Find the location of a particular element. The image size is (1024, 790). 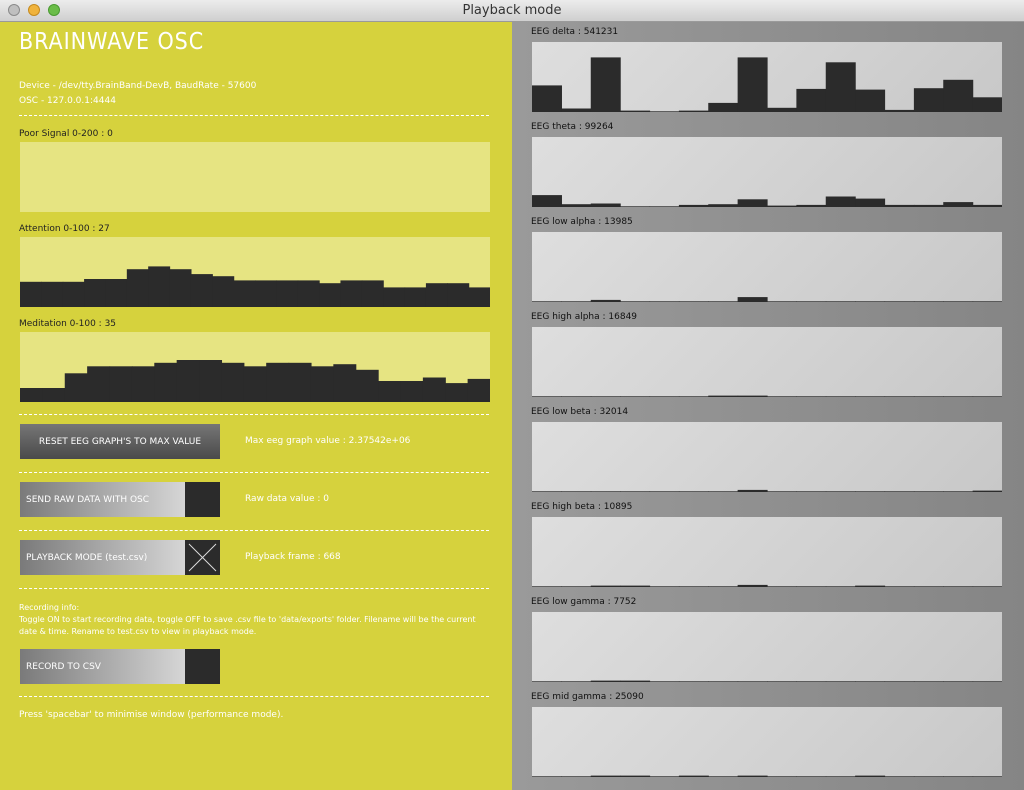

meditation-label: Meditation 0-100 : 35 is located at coordinates (68, 324).